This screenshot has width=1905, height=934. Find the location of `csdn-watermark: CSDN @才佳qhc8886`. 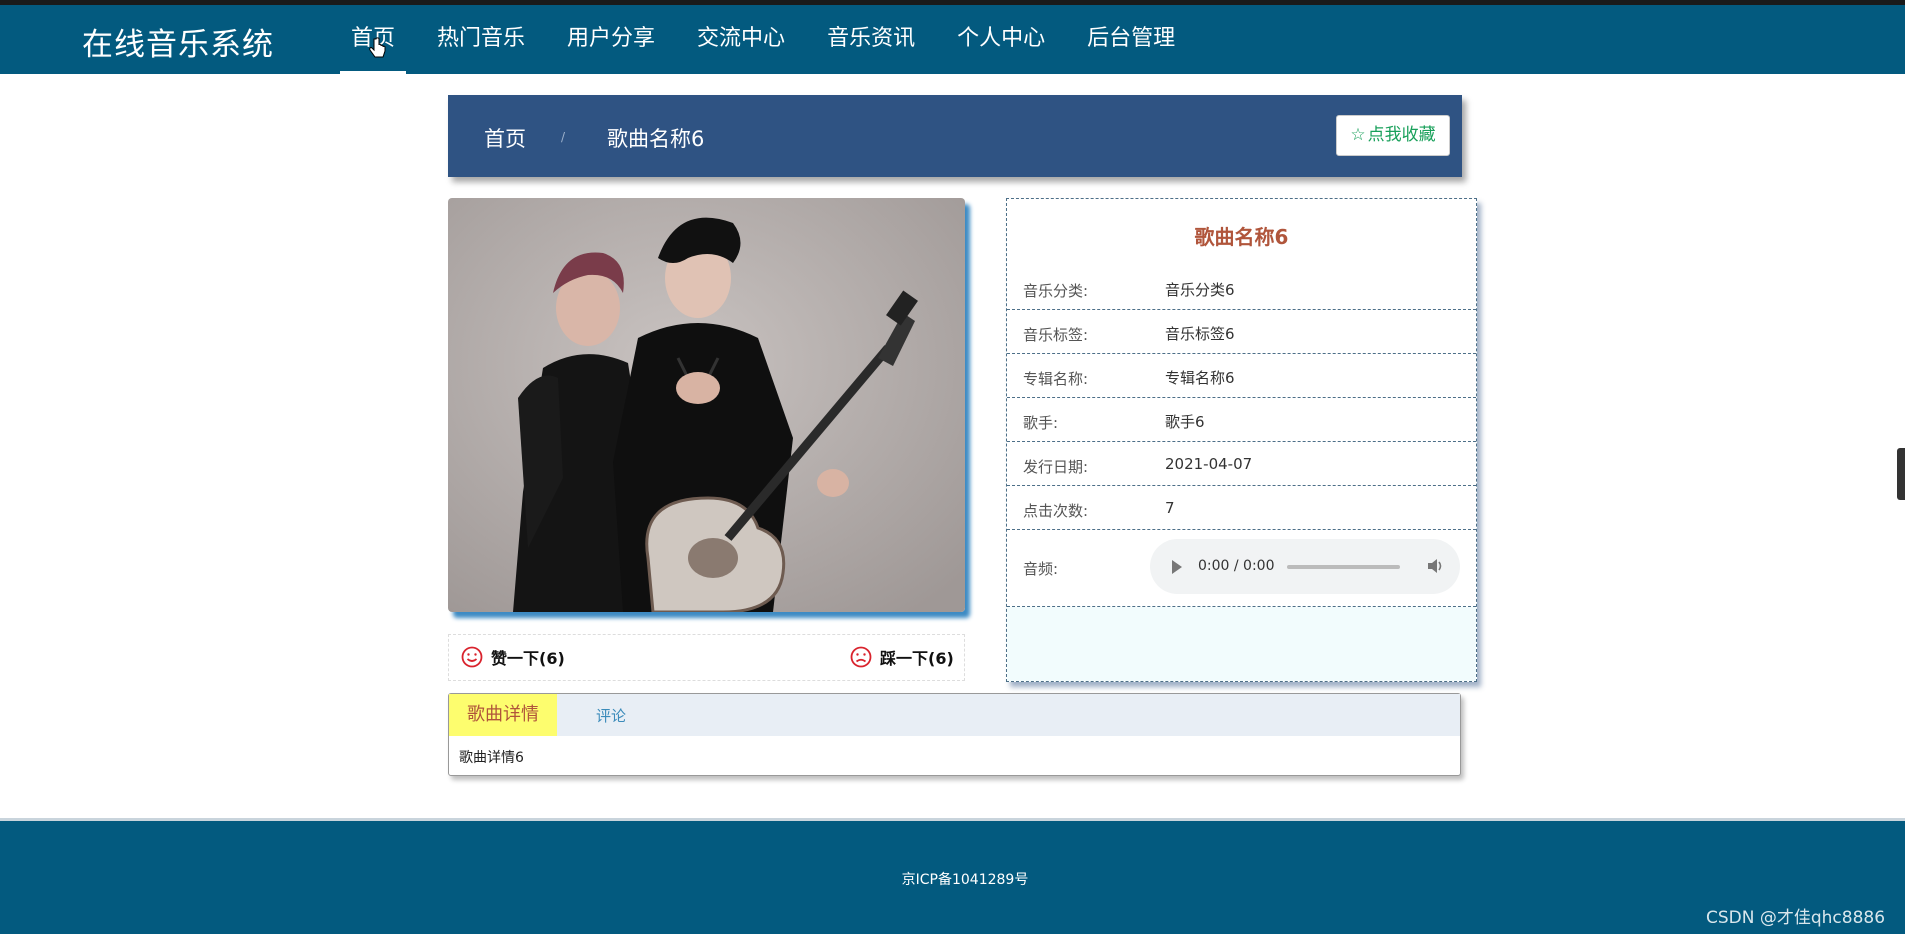

csdn-watermark: CSDN @才佳qhc8886 is located at coordinates (1796, 918).